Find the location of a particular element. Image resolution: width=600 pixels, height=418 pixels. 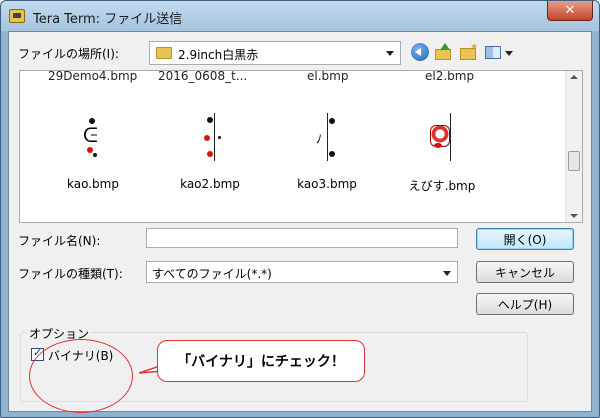

back-icon is located at coordinates (420, 52).